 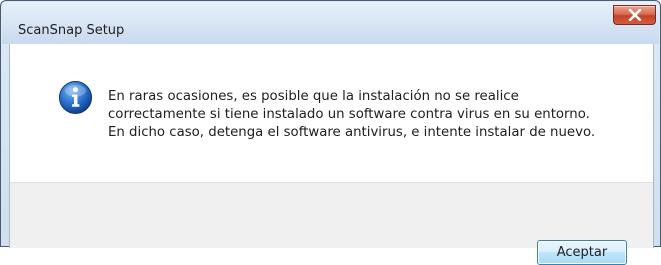 I want to click on close-button, so click(x=634, y=15).